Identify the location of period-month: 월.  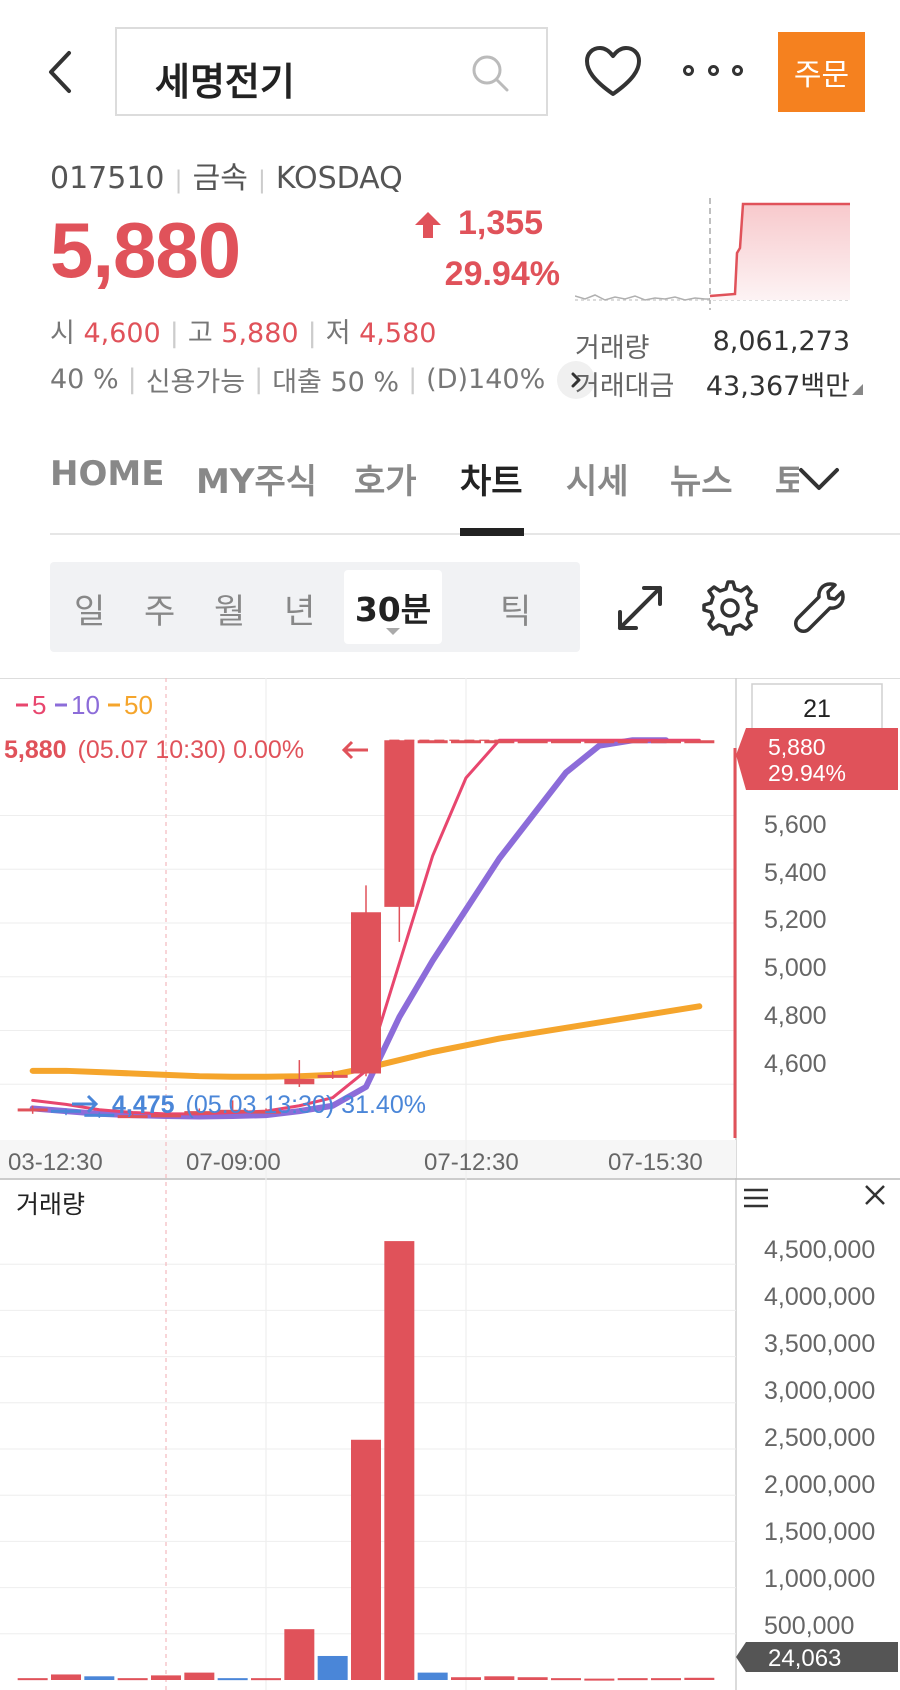
(229, 608).